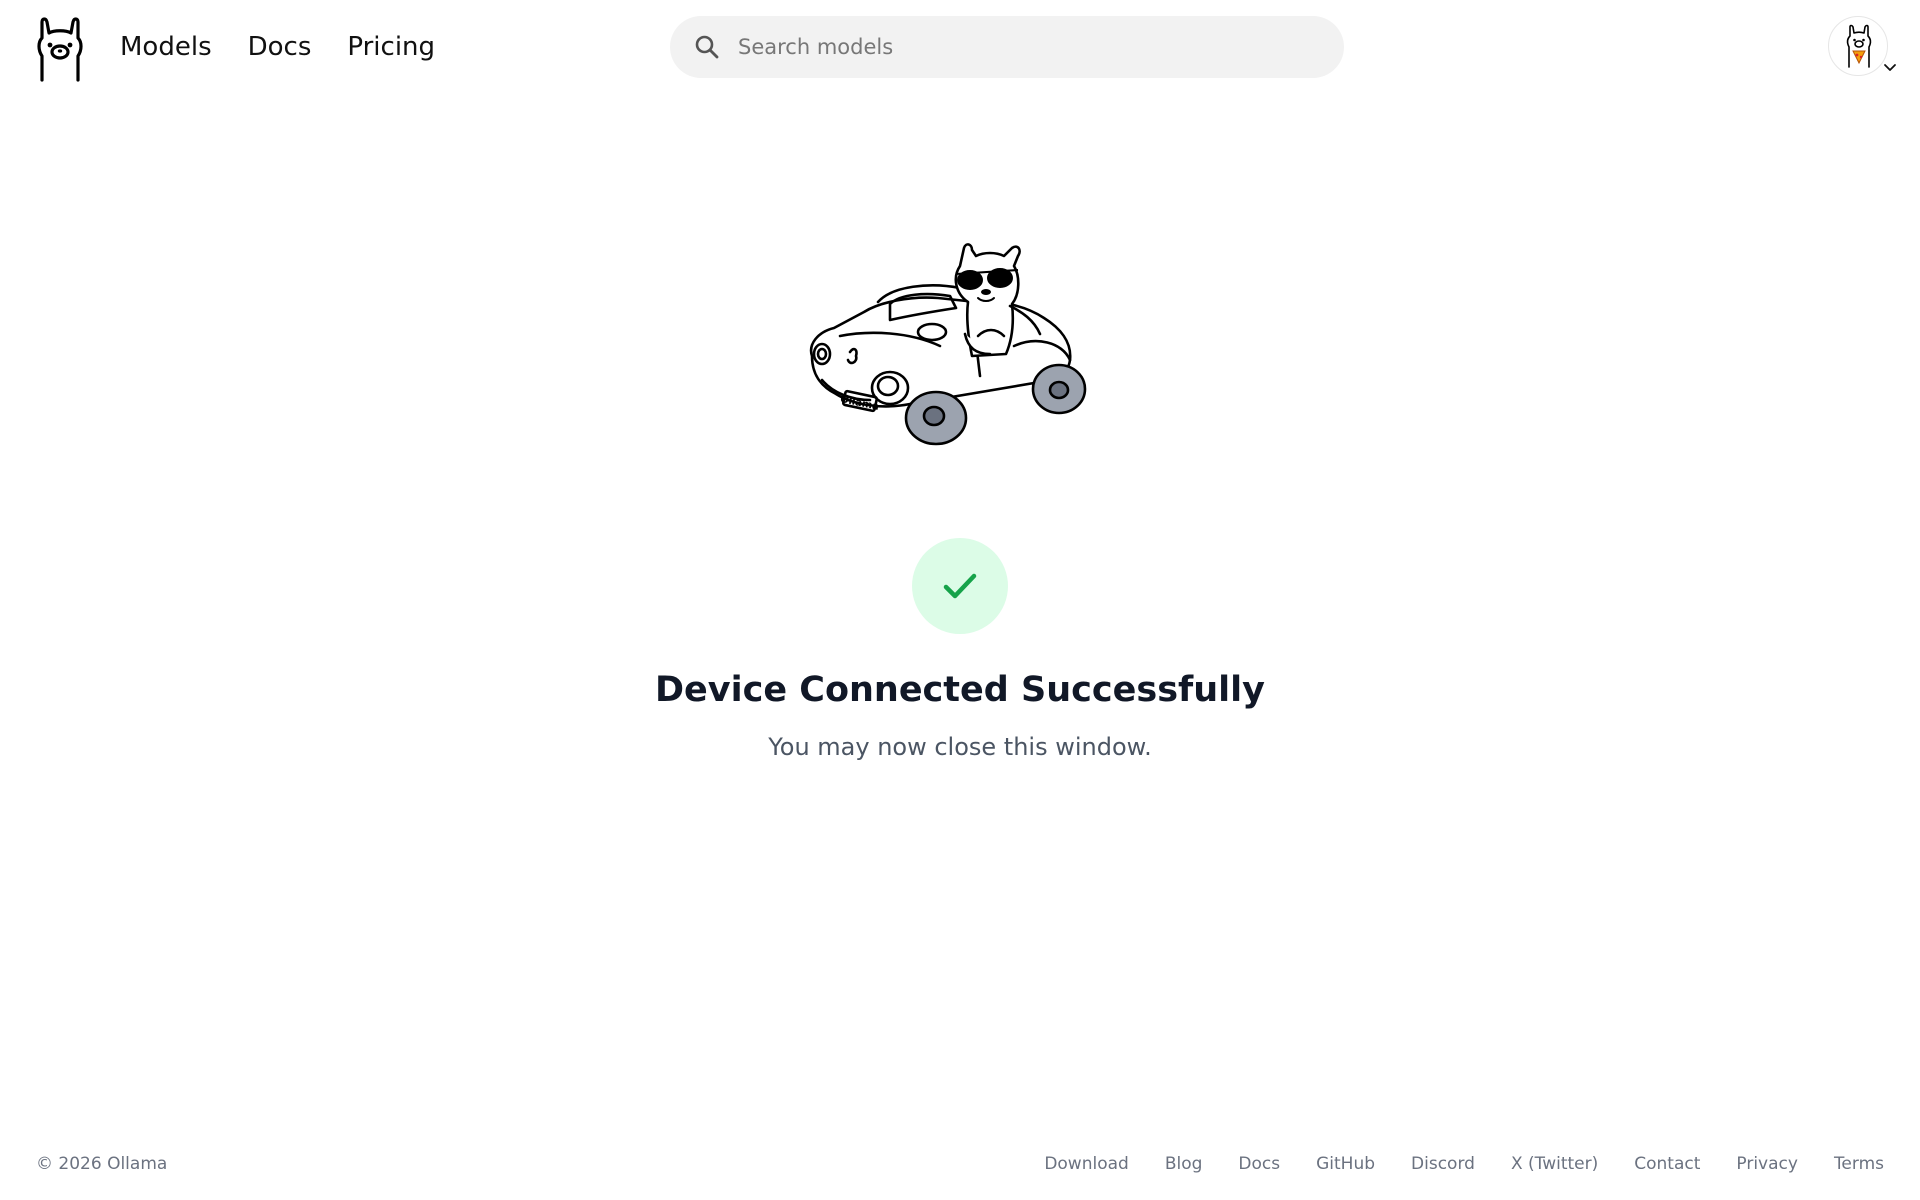 This screenshot has width=1920, height=1200. I want to click on success-badge, so click(960, 586).